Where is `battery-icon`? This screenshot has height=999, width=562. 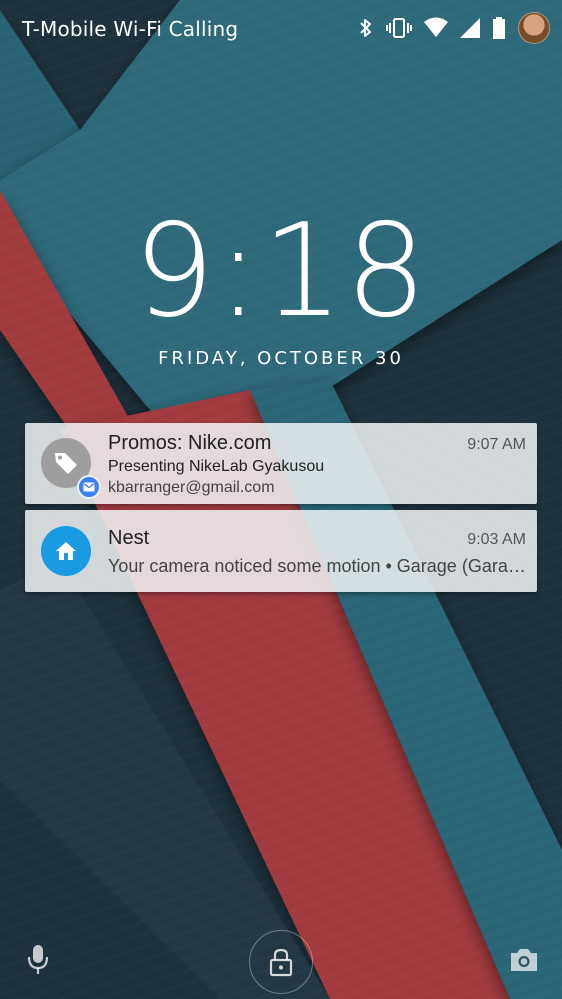
battery-icon is located at coordinates (499, 28).